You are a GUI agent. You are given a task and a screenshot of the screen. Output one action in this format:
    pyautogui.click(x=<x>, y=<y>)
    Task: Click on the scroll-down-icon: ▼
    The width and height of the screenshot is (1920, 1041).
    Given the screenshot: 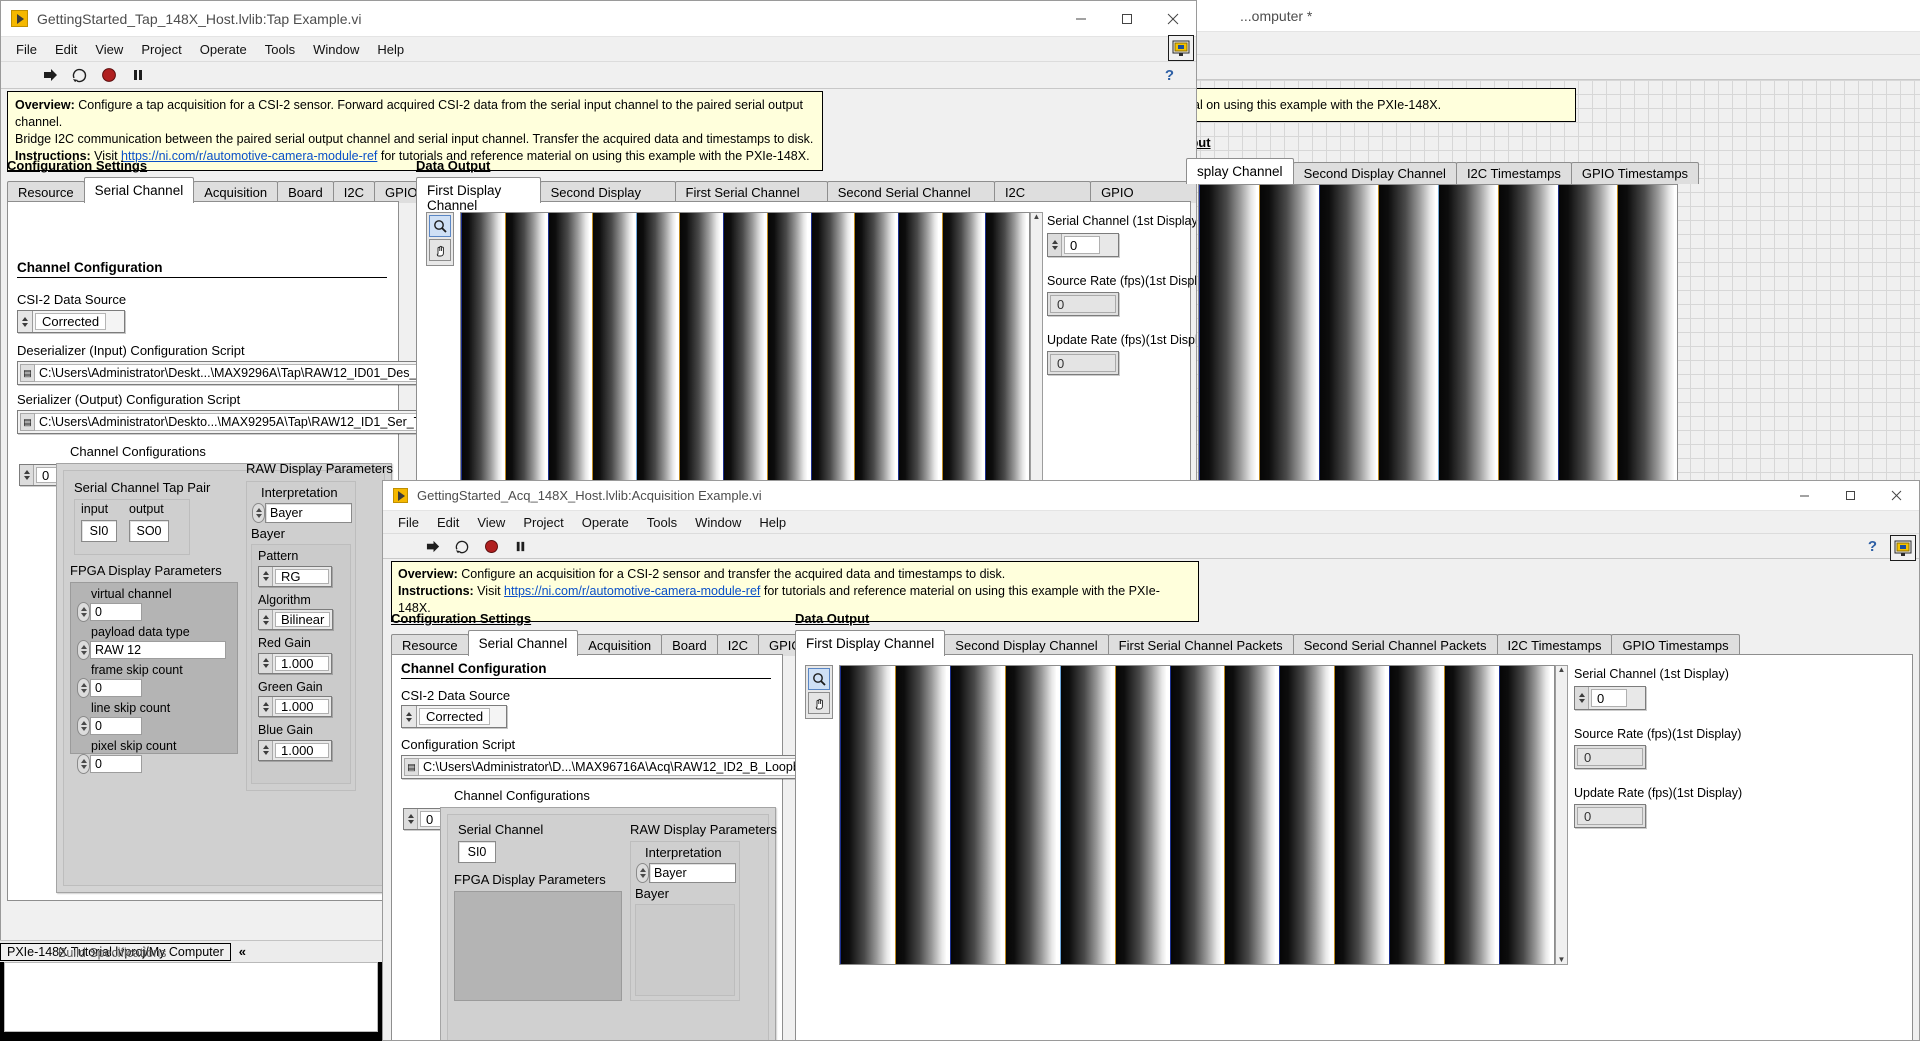 What is the action you would take?
    pyautogui.click(x=1562, y=960)
    